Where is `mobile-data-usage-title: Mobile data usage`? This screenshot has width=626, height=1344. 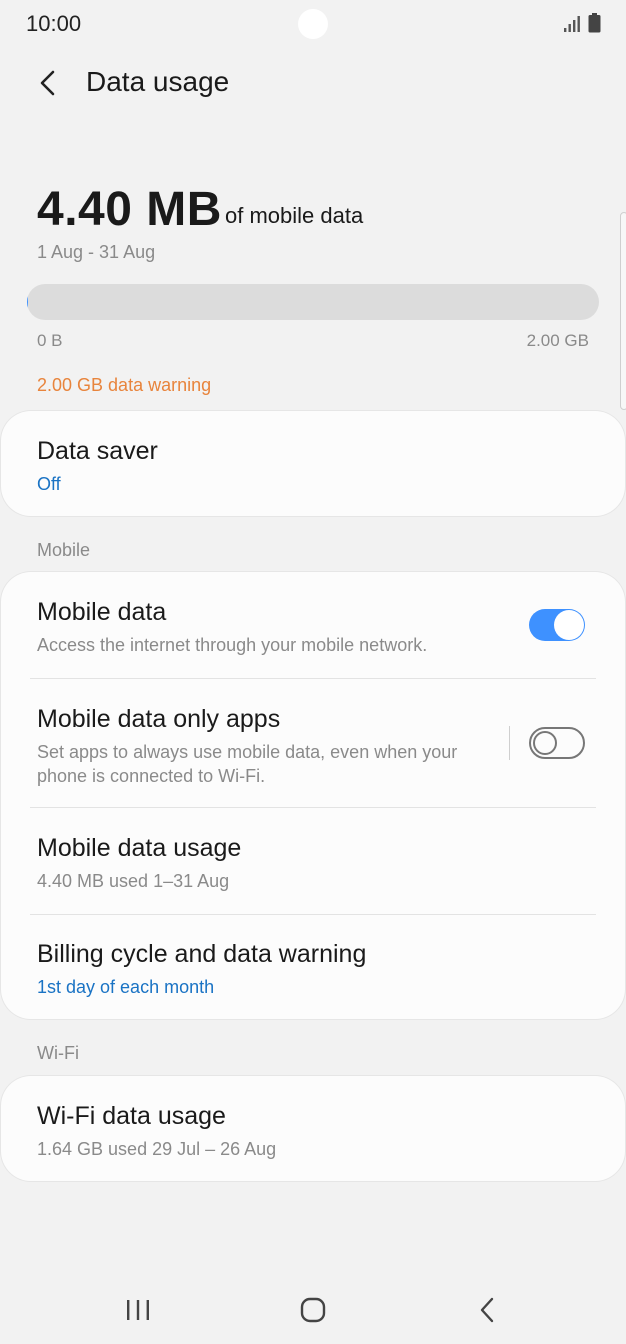
mobile-data-usage-title: Mobile data usage is located at coordinates (139, 848).